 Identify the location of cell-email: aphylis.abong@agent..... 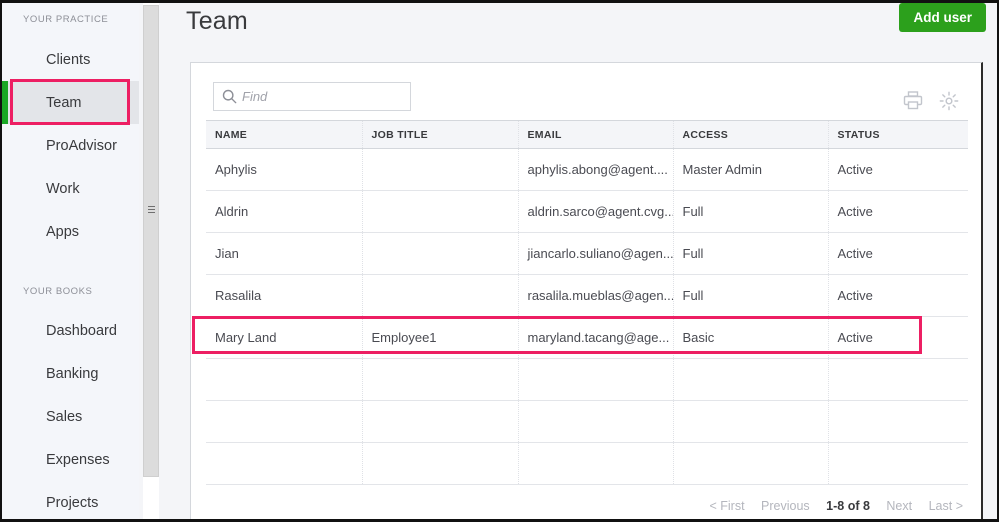
(595, 169).